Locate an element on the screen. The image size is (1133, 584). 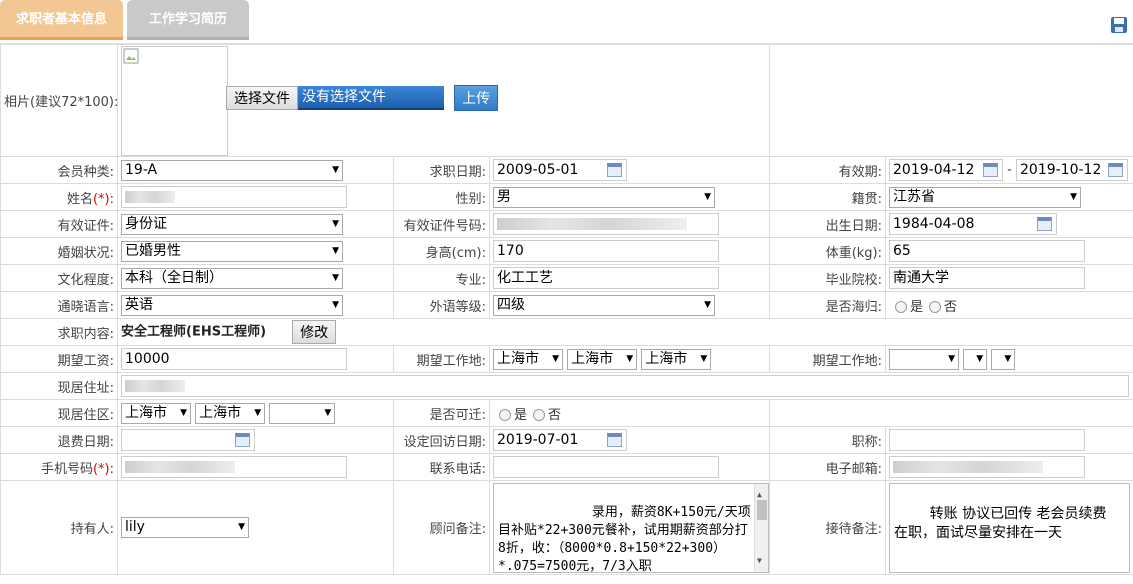
height-label: 身高(cm): is located at coordinates (441, 251).